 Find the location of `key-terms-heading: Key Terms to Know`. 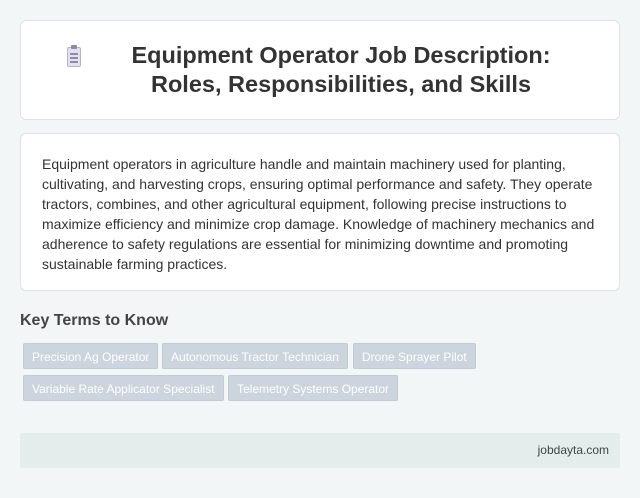

key-terms-heading: Key Terms to Know is located at coordinates (94, 320).